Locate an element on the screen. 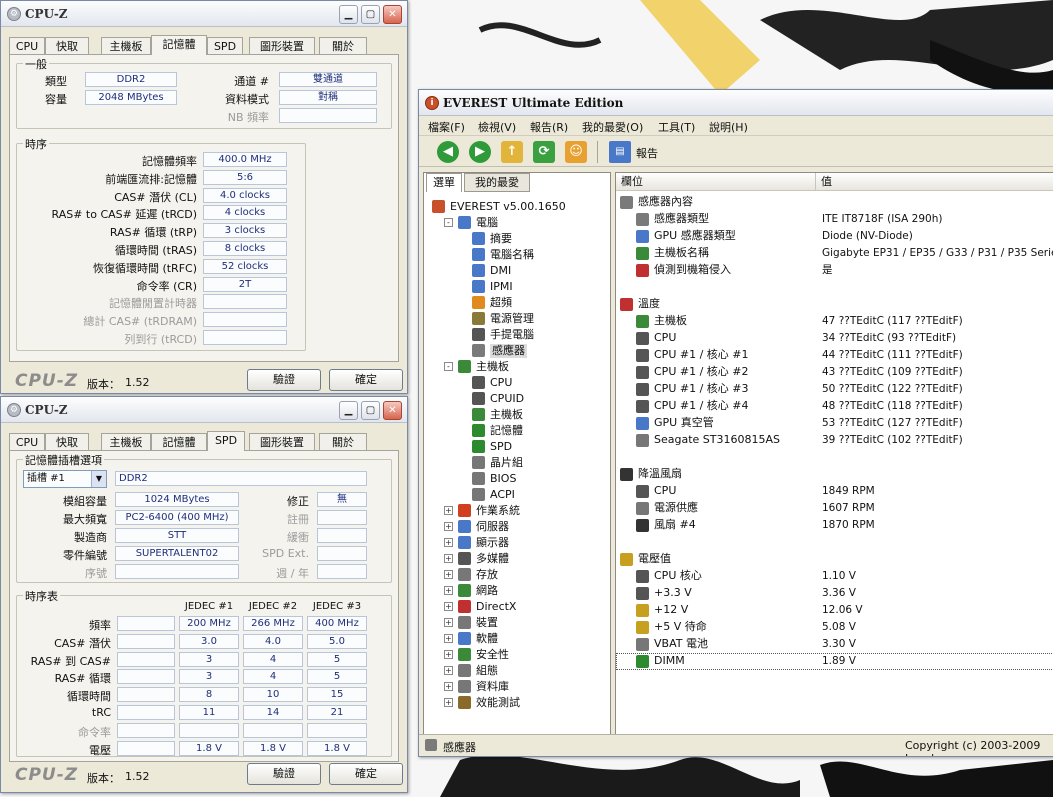  sensor-row: VBAT 電池 3.30 V is located at coordinates (834, 644).